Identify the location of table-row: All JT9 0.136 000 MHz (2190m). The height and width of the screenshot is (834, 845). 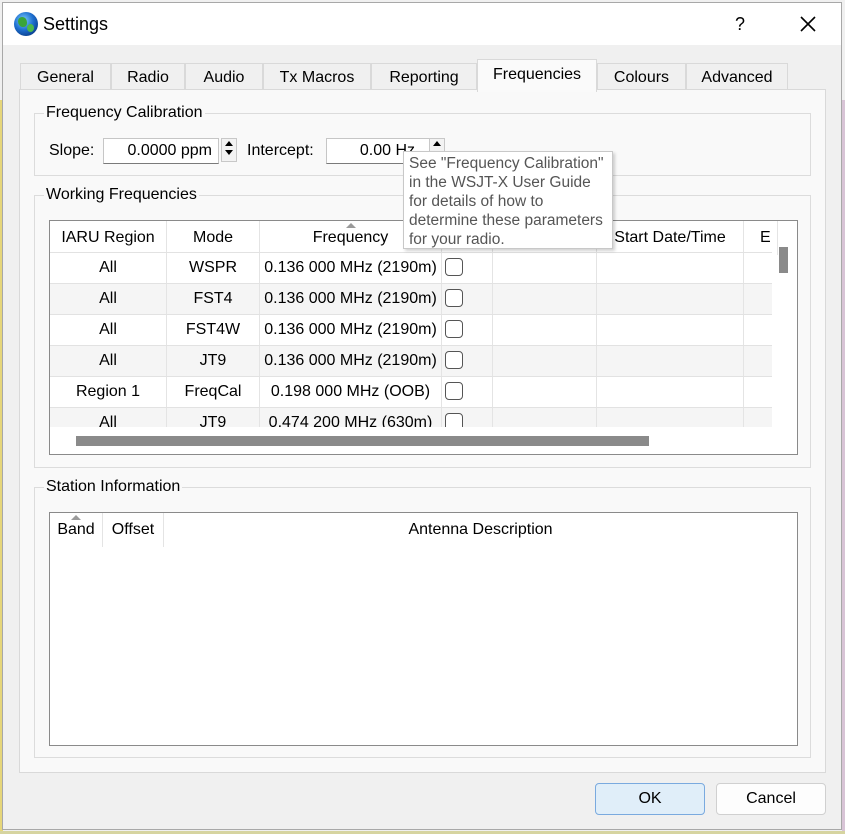
(411, 360).